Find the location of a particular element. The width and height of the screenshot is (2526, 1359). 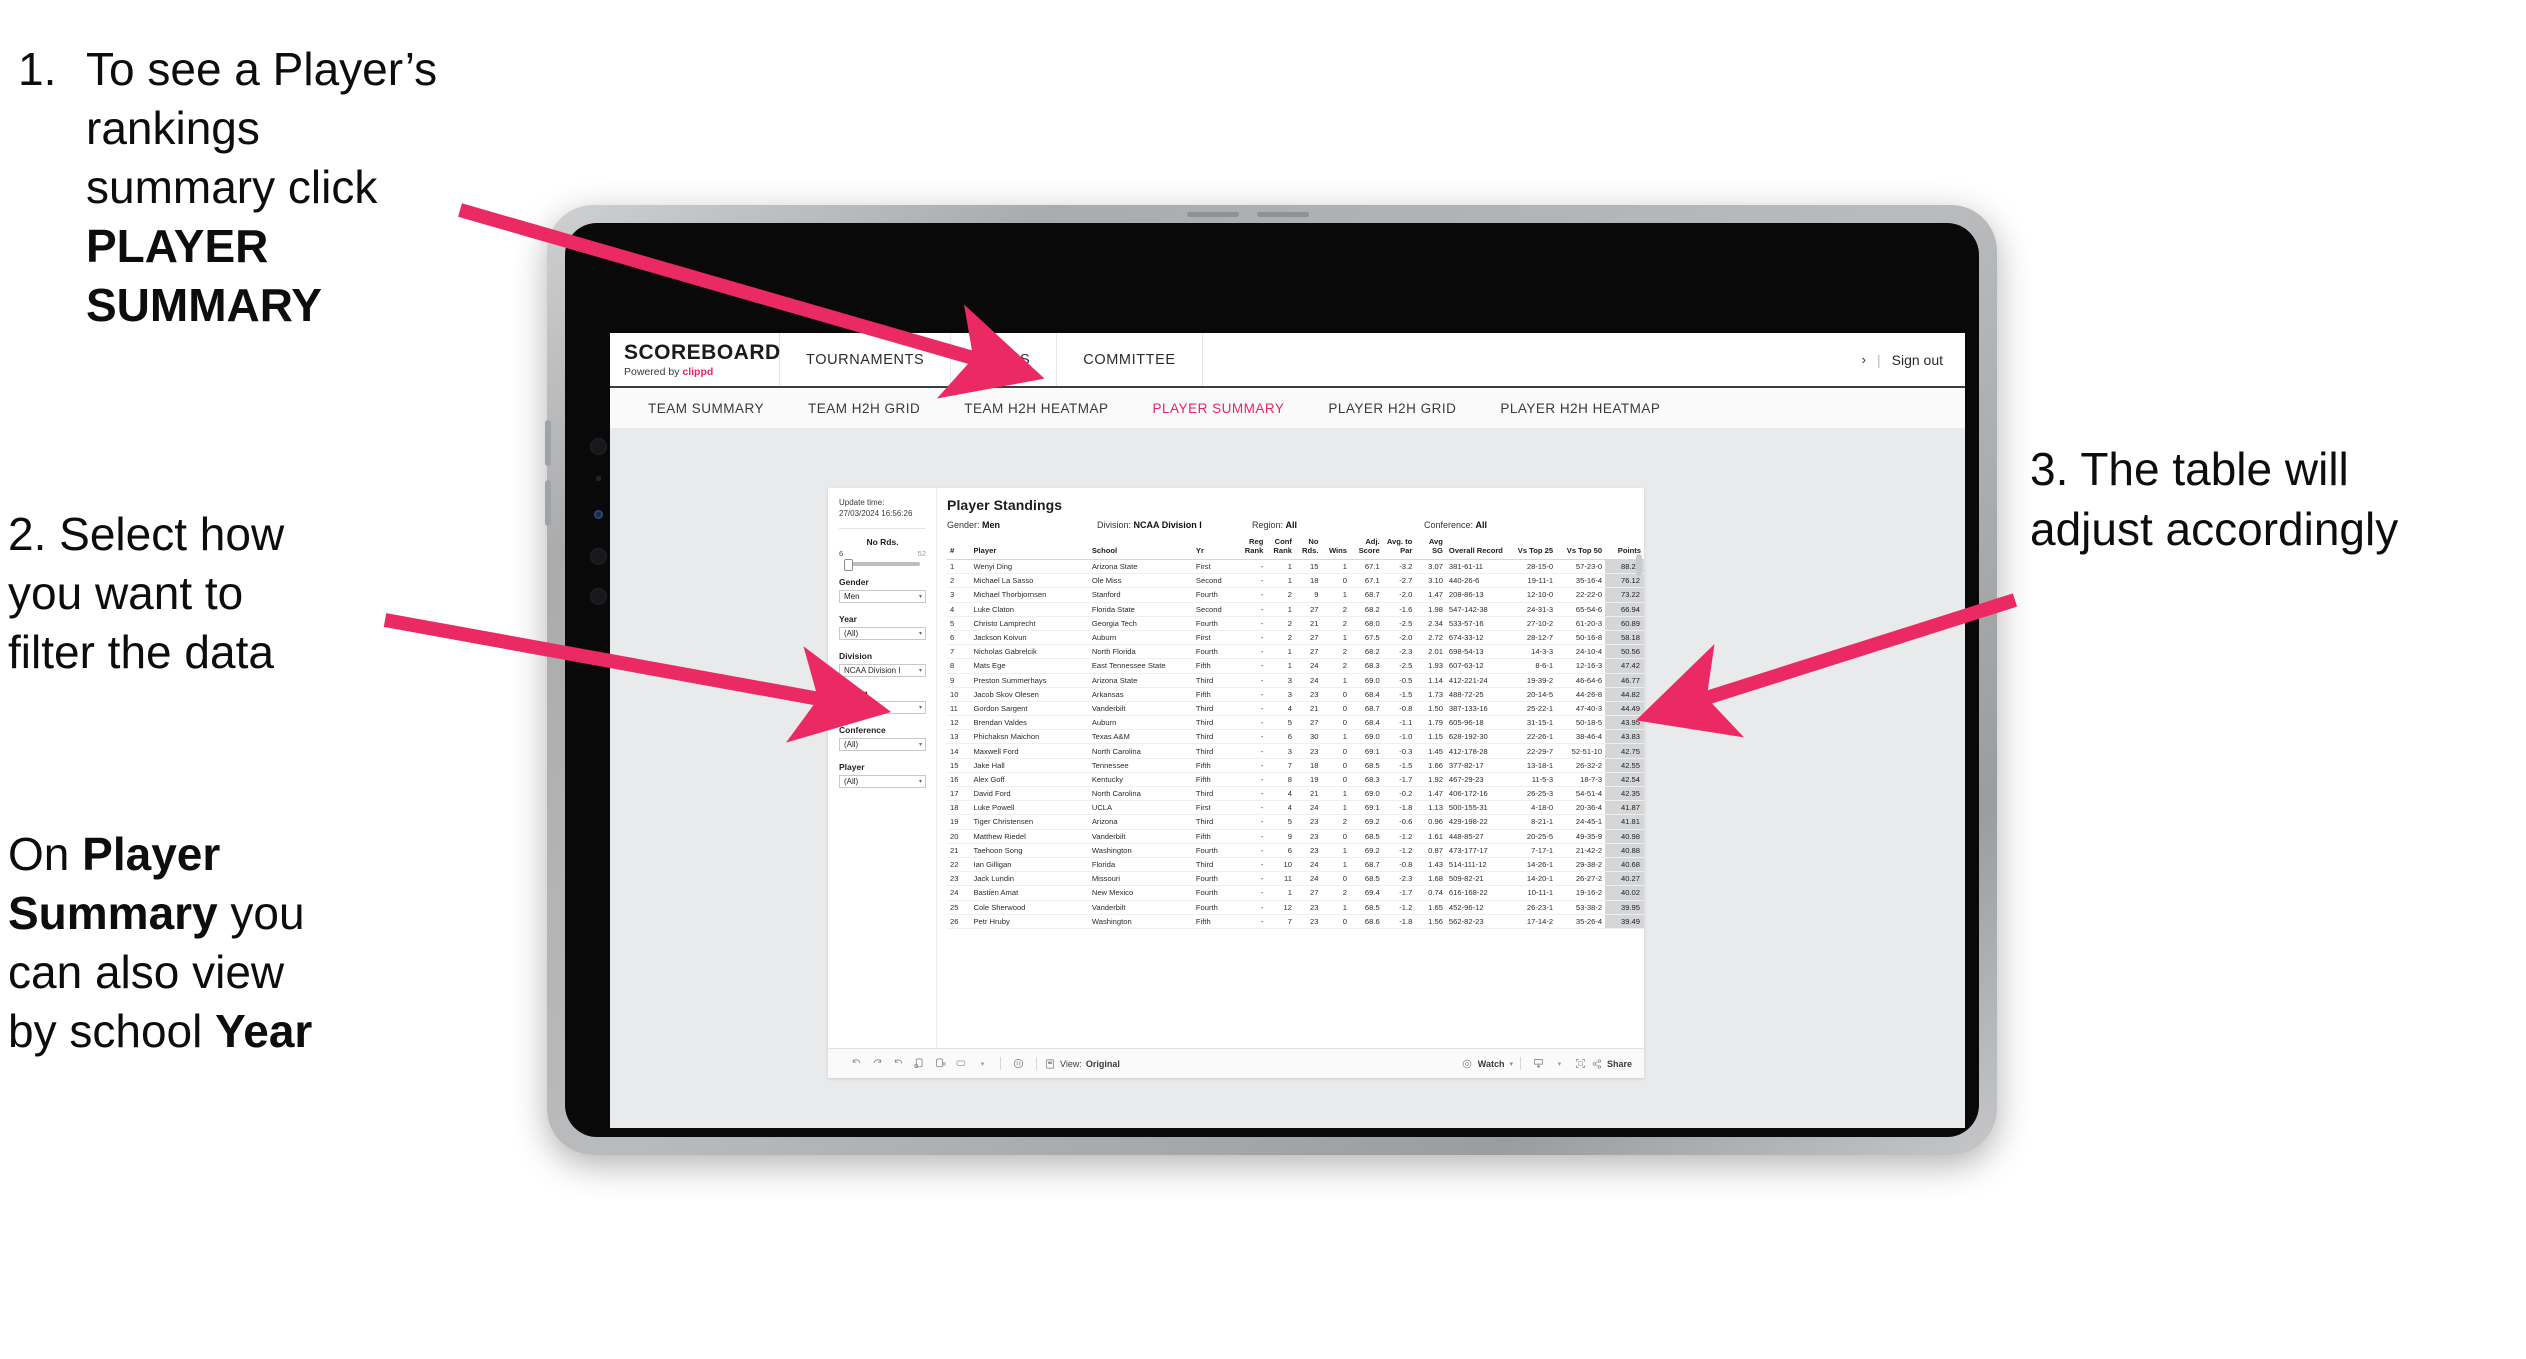

brand-logo: SCOREBOARD Powered by clippd is located at coordinates (695, 359).